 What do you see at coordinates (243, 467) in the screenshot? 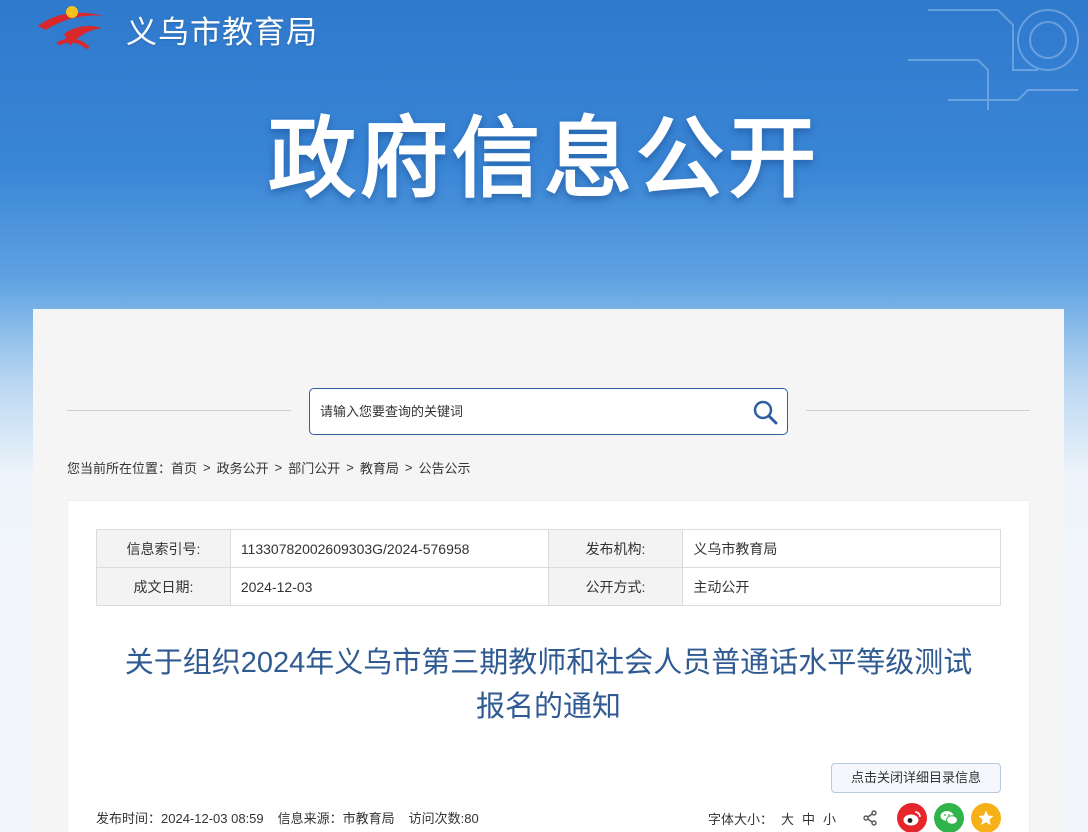
I see `breadcrumb-gov-affairs: 政务公开` at bounding box center [243, 467].